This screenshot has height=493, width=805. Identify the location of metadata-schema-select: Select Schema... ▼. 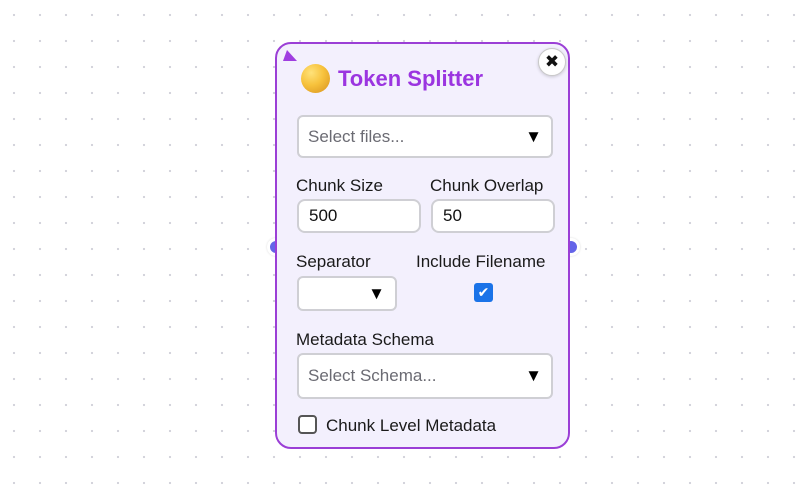
(425, 376).